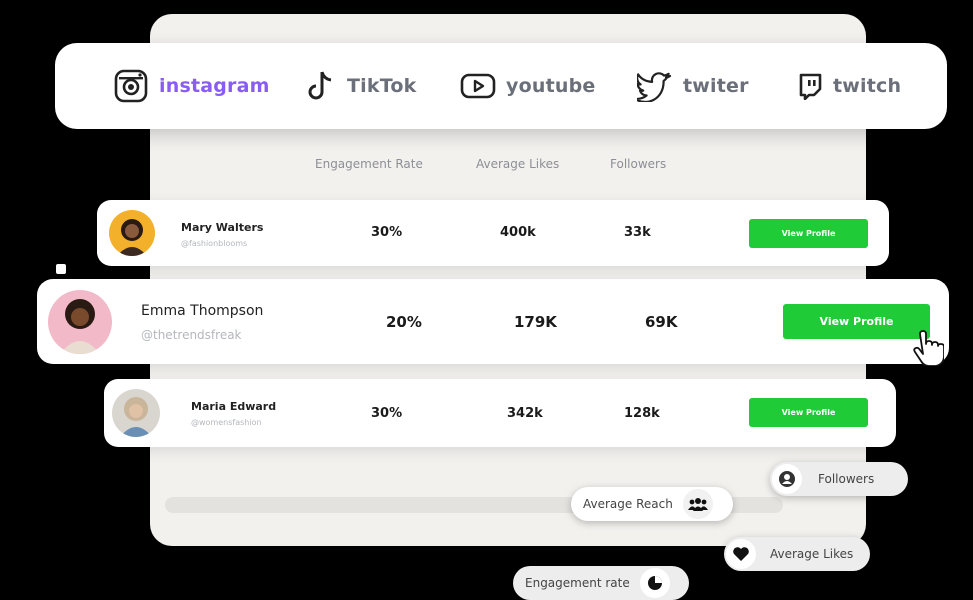 The image size is (973, 600). What do you see at coordinates (382, 86) in the screenshot?
I see `tab-label: TikTok` at bounding box center [382, 86].